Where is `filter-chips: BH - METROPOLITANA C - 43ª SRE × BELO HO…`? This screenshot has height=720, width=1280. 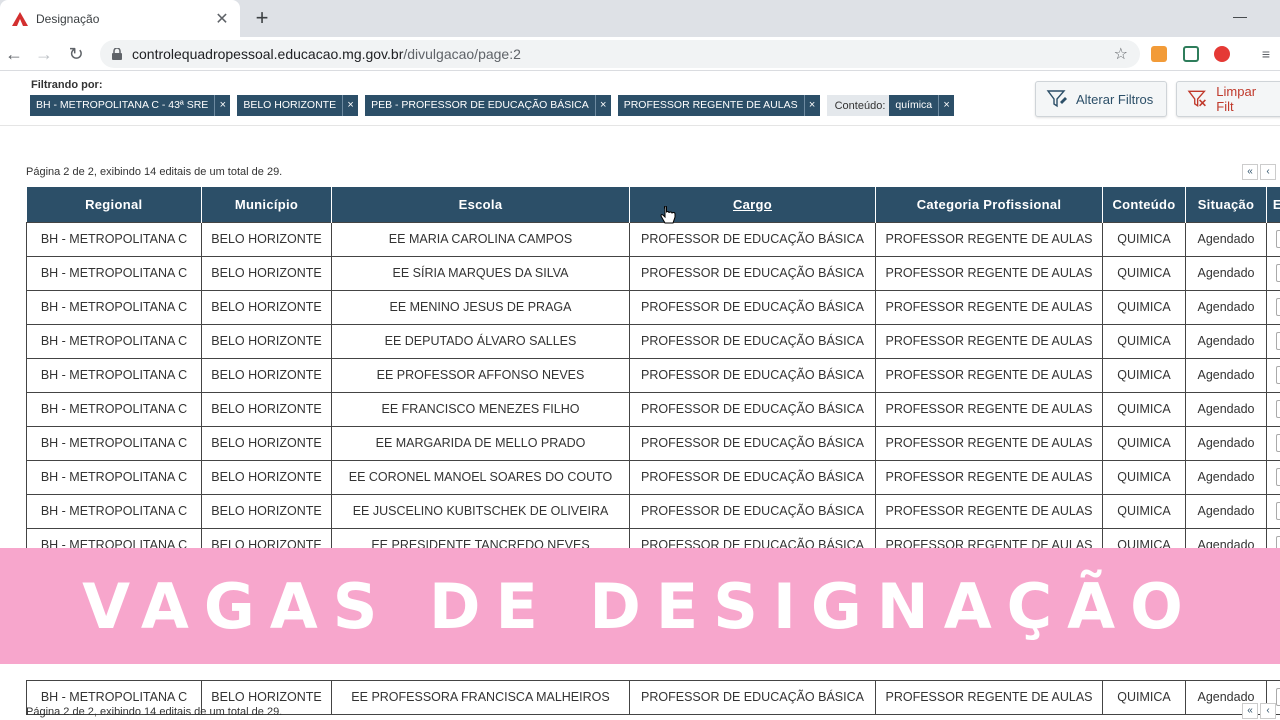 filter-chips: BH - METROPOLITANA C - 43ª SRE × BELO HO… is located at coordinates (492, 105).